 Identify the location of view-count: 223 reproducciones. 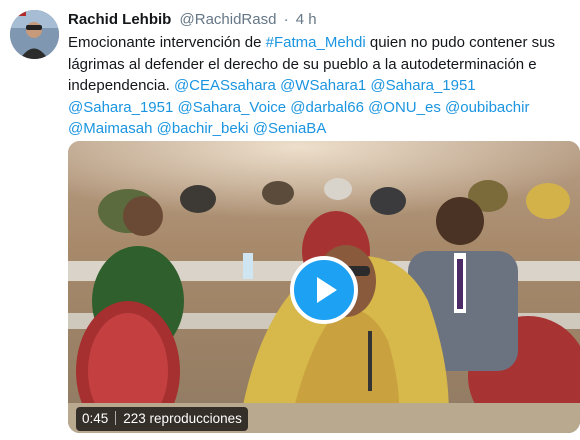
(182, 418).